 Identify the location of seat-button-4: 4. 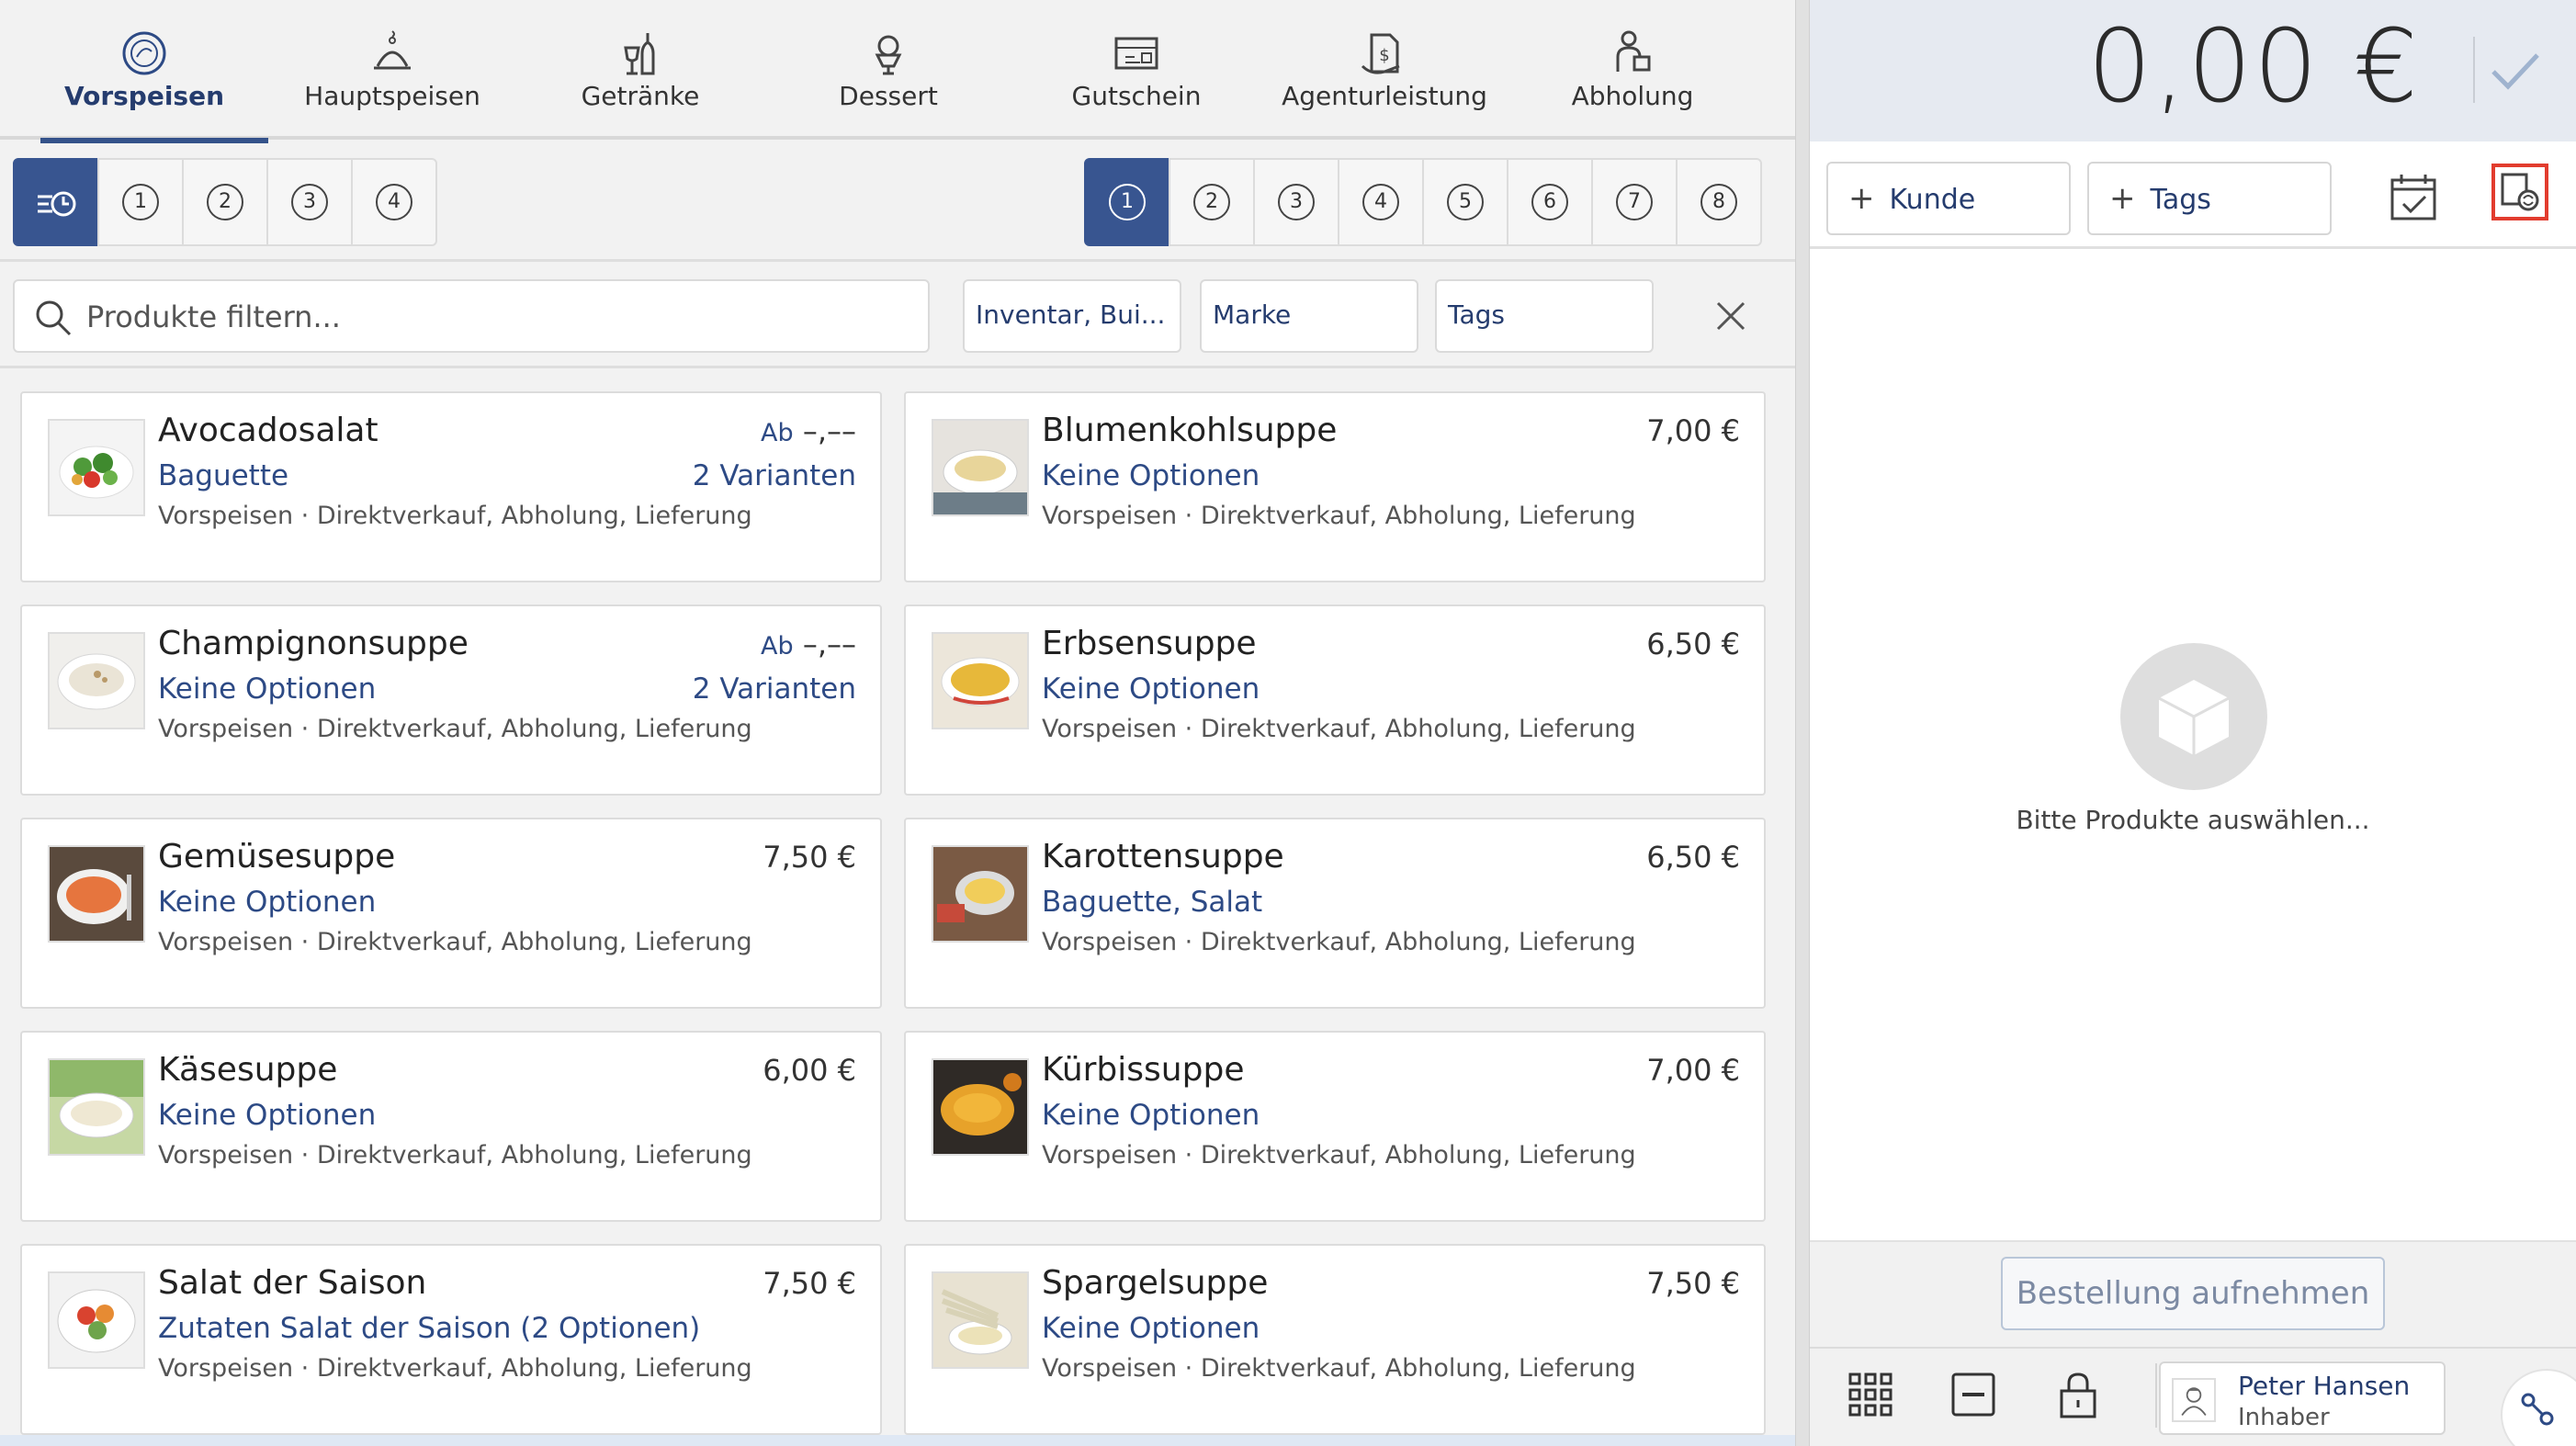
(1381, 202).